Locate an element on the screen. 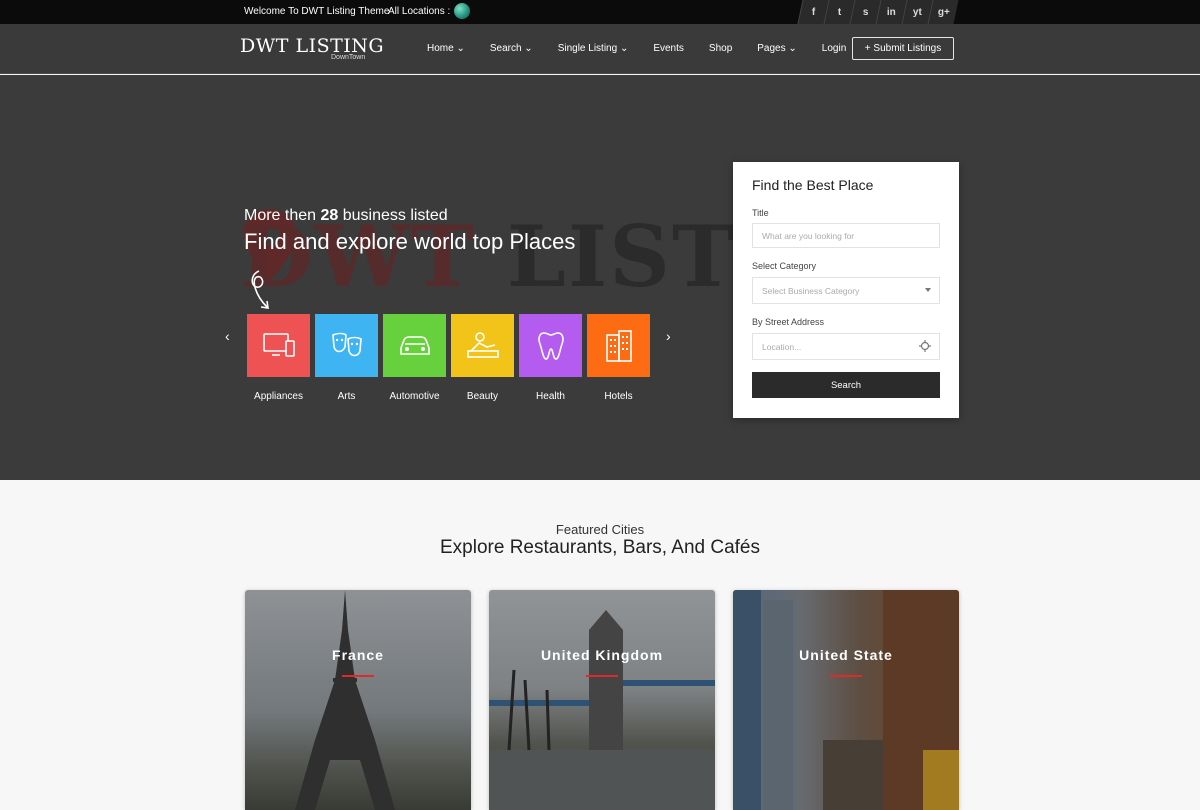 Image resolution: width=1200 pixels, height=810 pixels. nav-item-single-listing: Single Listing ⌄ is located at coordinates (593, 48).